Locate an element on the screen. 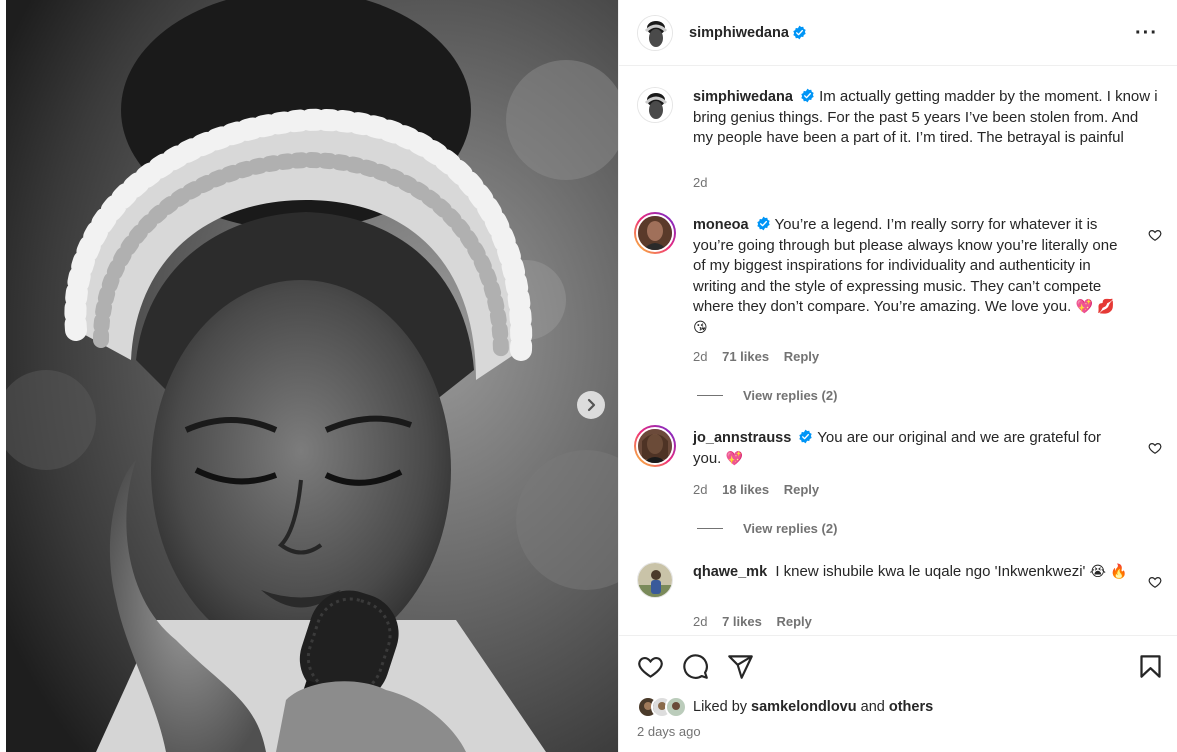 This screenshot has height=752, width=1177. comment-meta: 2d 18 likes Reply is located at coordinates (761, 489).